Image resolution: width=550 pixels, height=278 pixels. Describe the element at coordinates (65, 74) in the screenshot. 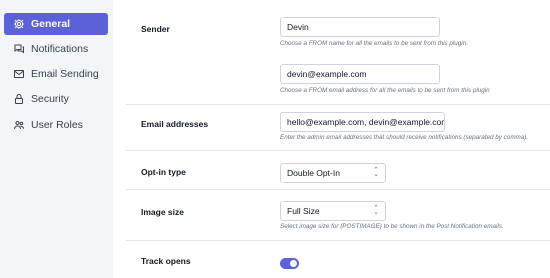

I see `sidebar-item-label: Email Sending` at that location.